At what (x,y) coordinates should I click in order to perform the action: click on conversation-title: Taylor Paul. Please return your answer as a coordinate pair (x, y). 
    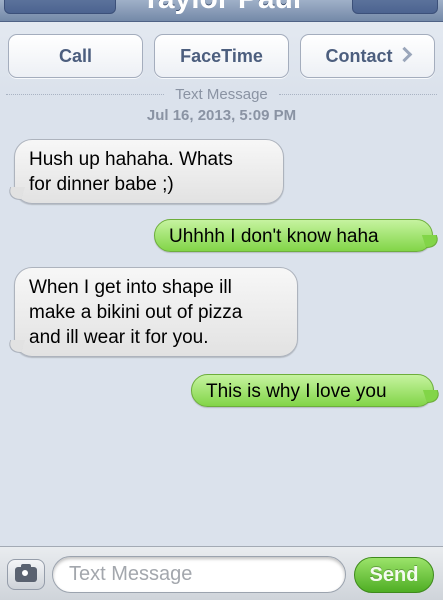
    Looking at the image, I should click on (221, 8).